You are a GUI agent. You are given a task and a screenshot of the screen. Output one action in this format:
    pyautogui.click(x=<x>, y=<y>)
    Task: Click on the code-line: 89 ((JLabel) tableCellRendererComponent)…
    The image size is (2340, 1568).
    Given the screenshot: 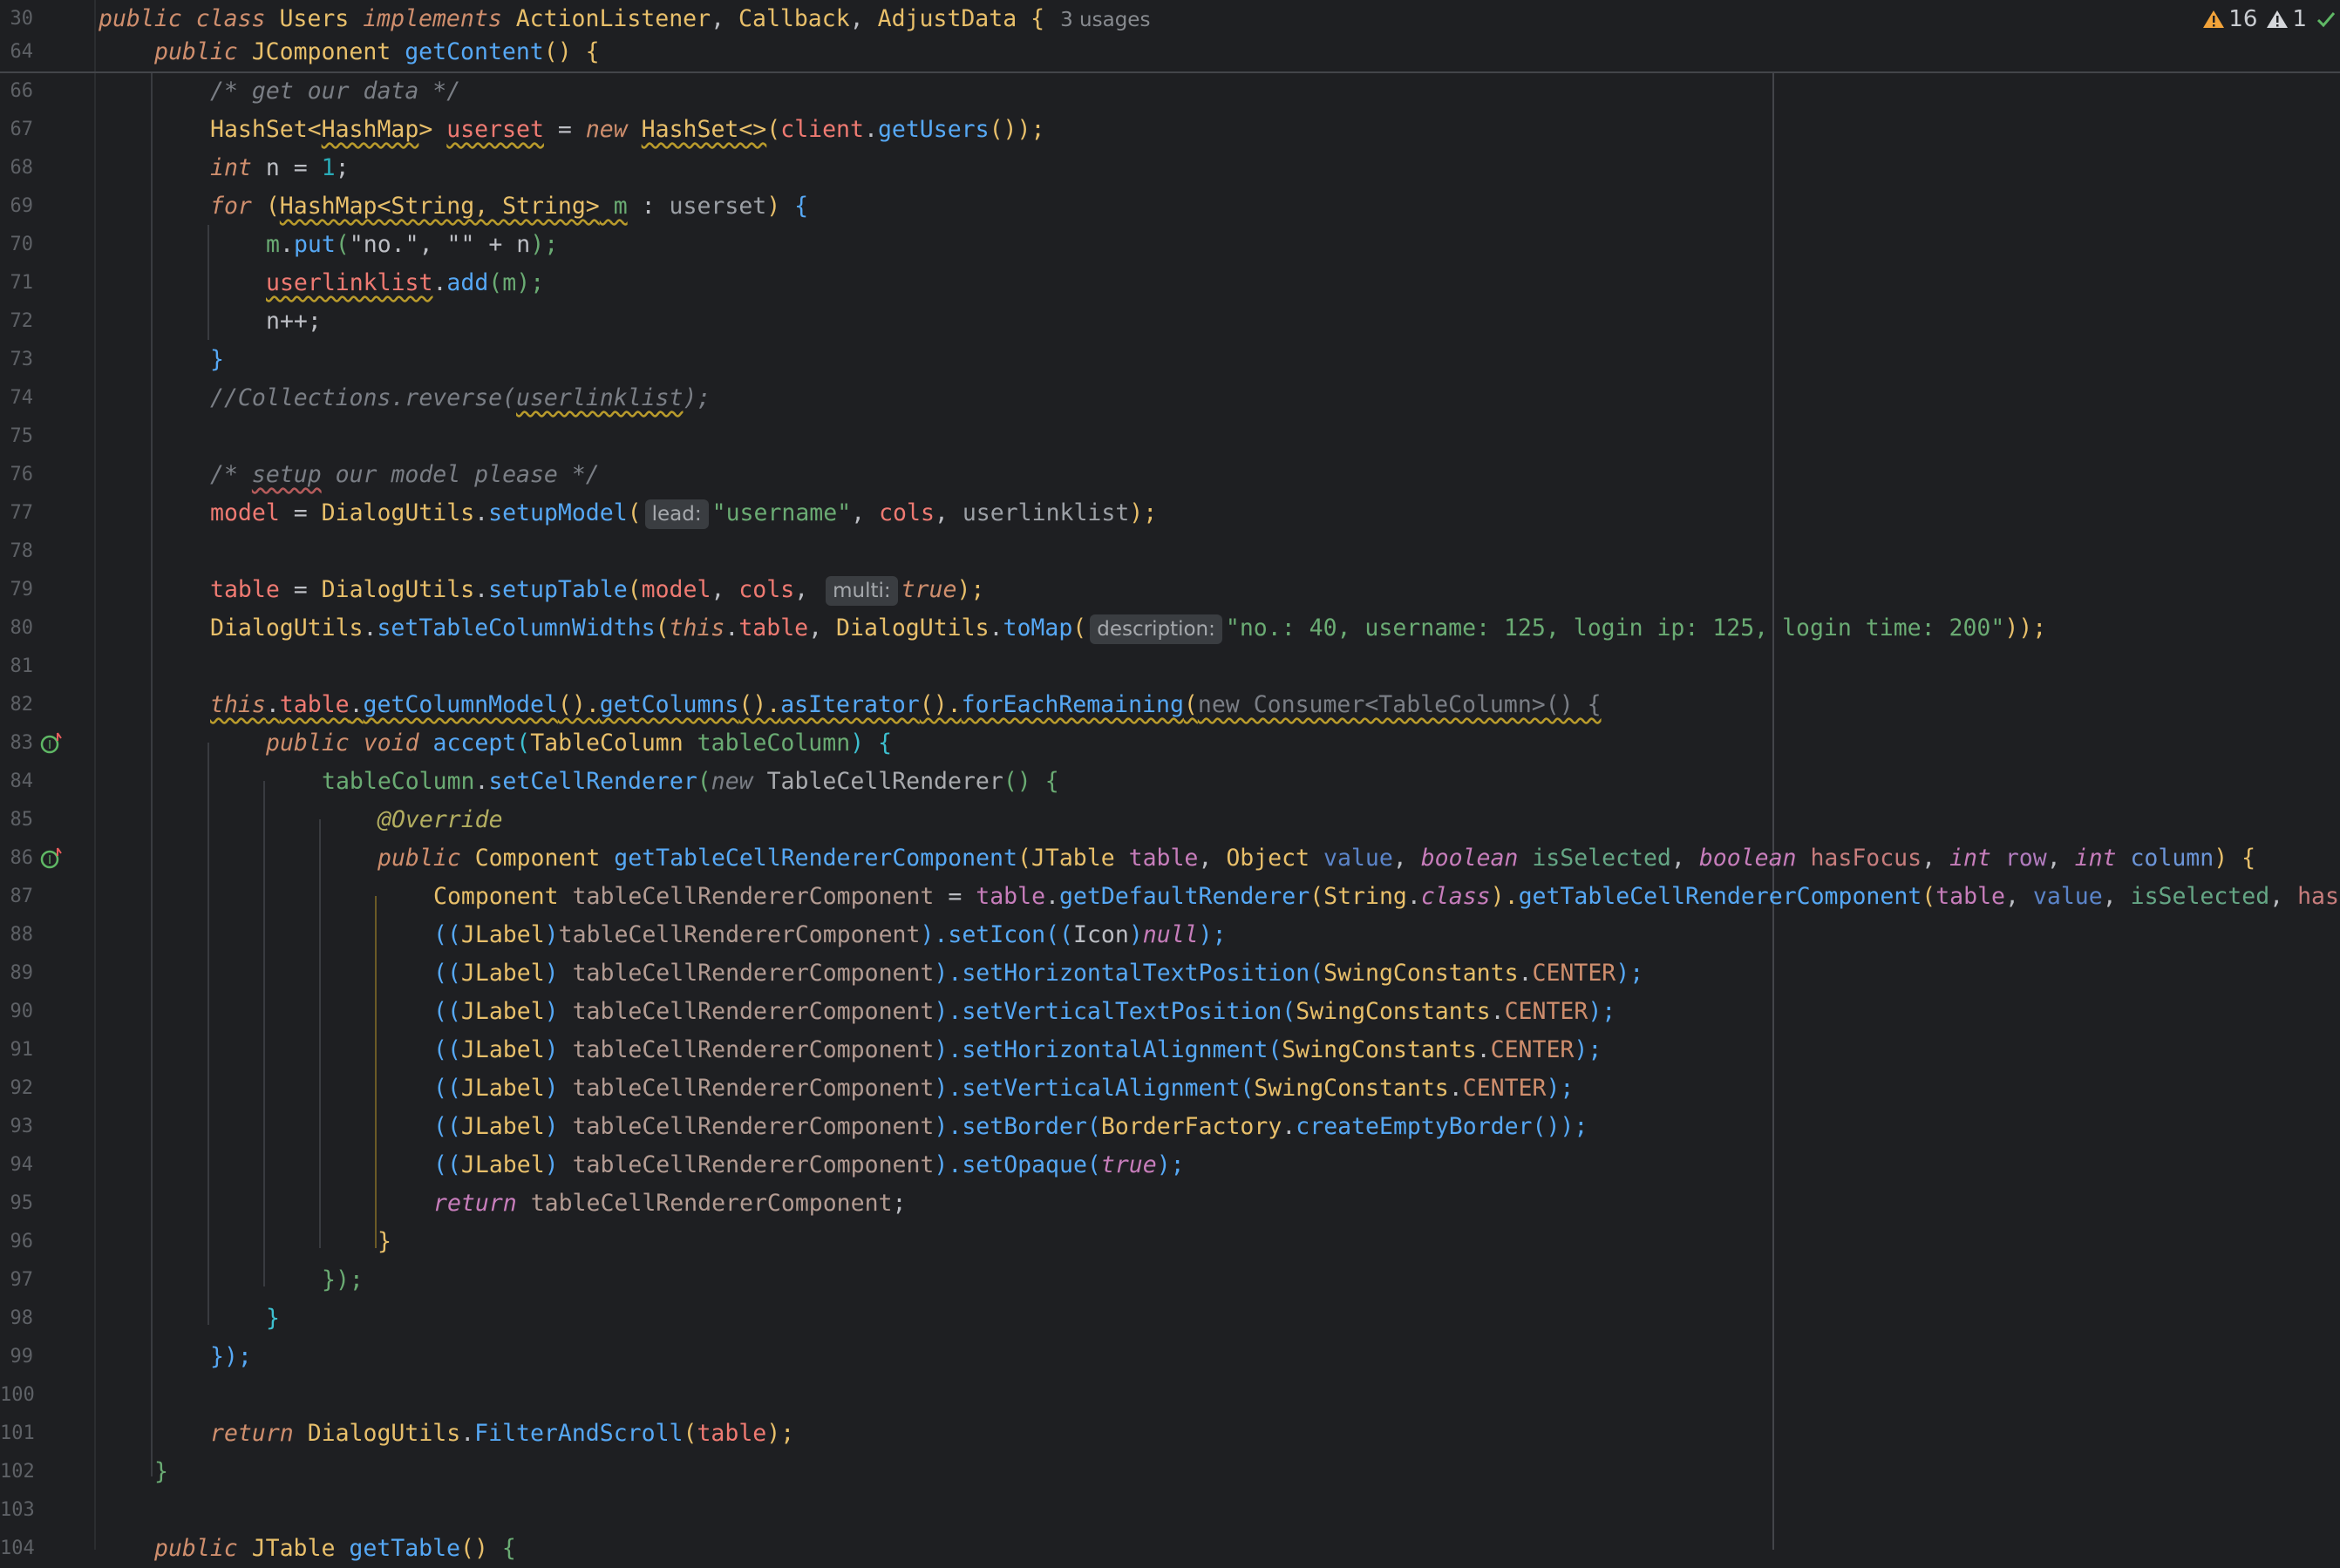 What is the action you would take?
    pyautogui.click(x=1170, y=974)
    